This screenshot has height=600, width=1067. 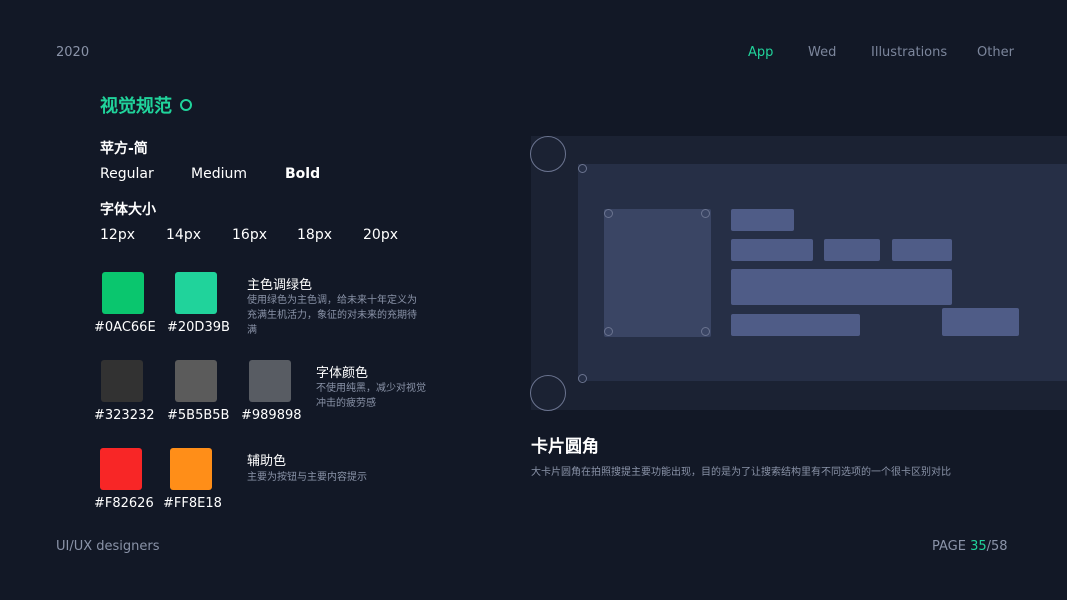 What do you see at coordinates (271, 415) in the screenshot?
I see `hex-label: #989898` at bounding box center [271, 415].